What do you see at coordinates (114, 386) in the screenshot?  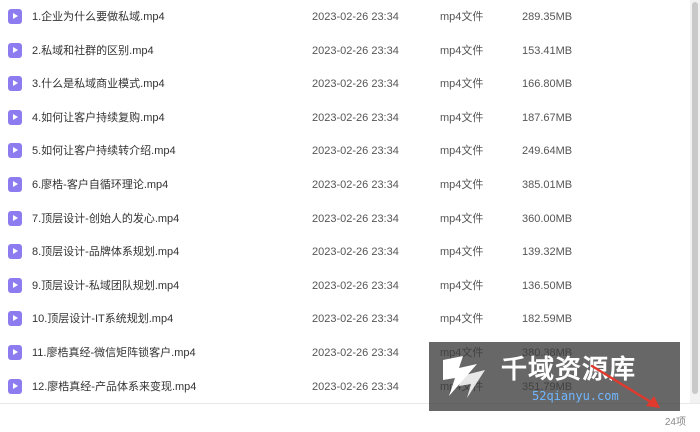 I see `file-name: 12.廖梏真经-产品体系来变现.mp4` at bounding box center [114, 386].